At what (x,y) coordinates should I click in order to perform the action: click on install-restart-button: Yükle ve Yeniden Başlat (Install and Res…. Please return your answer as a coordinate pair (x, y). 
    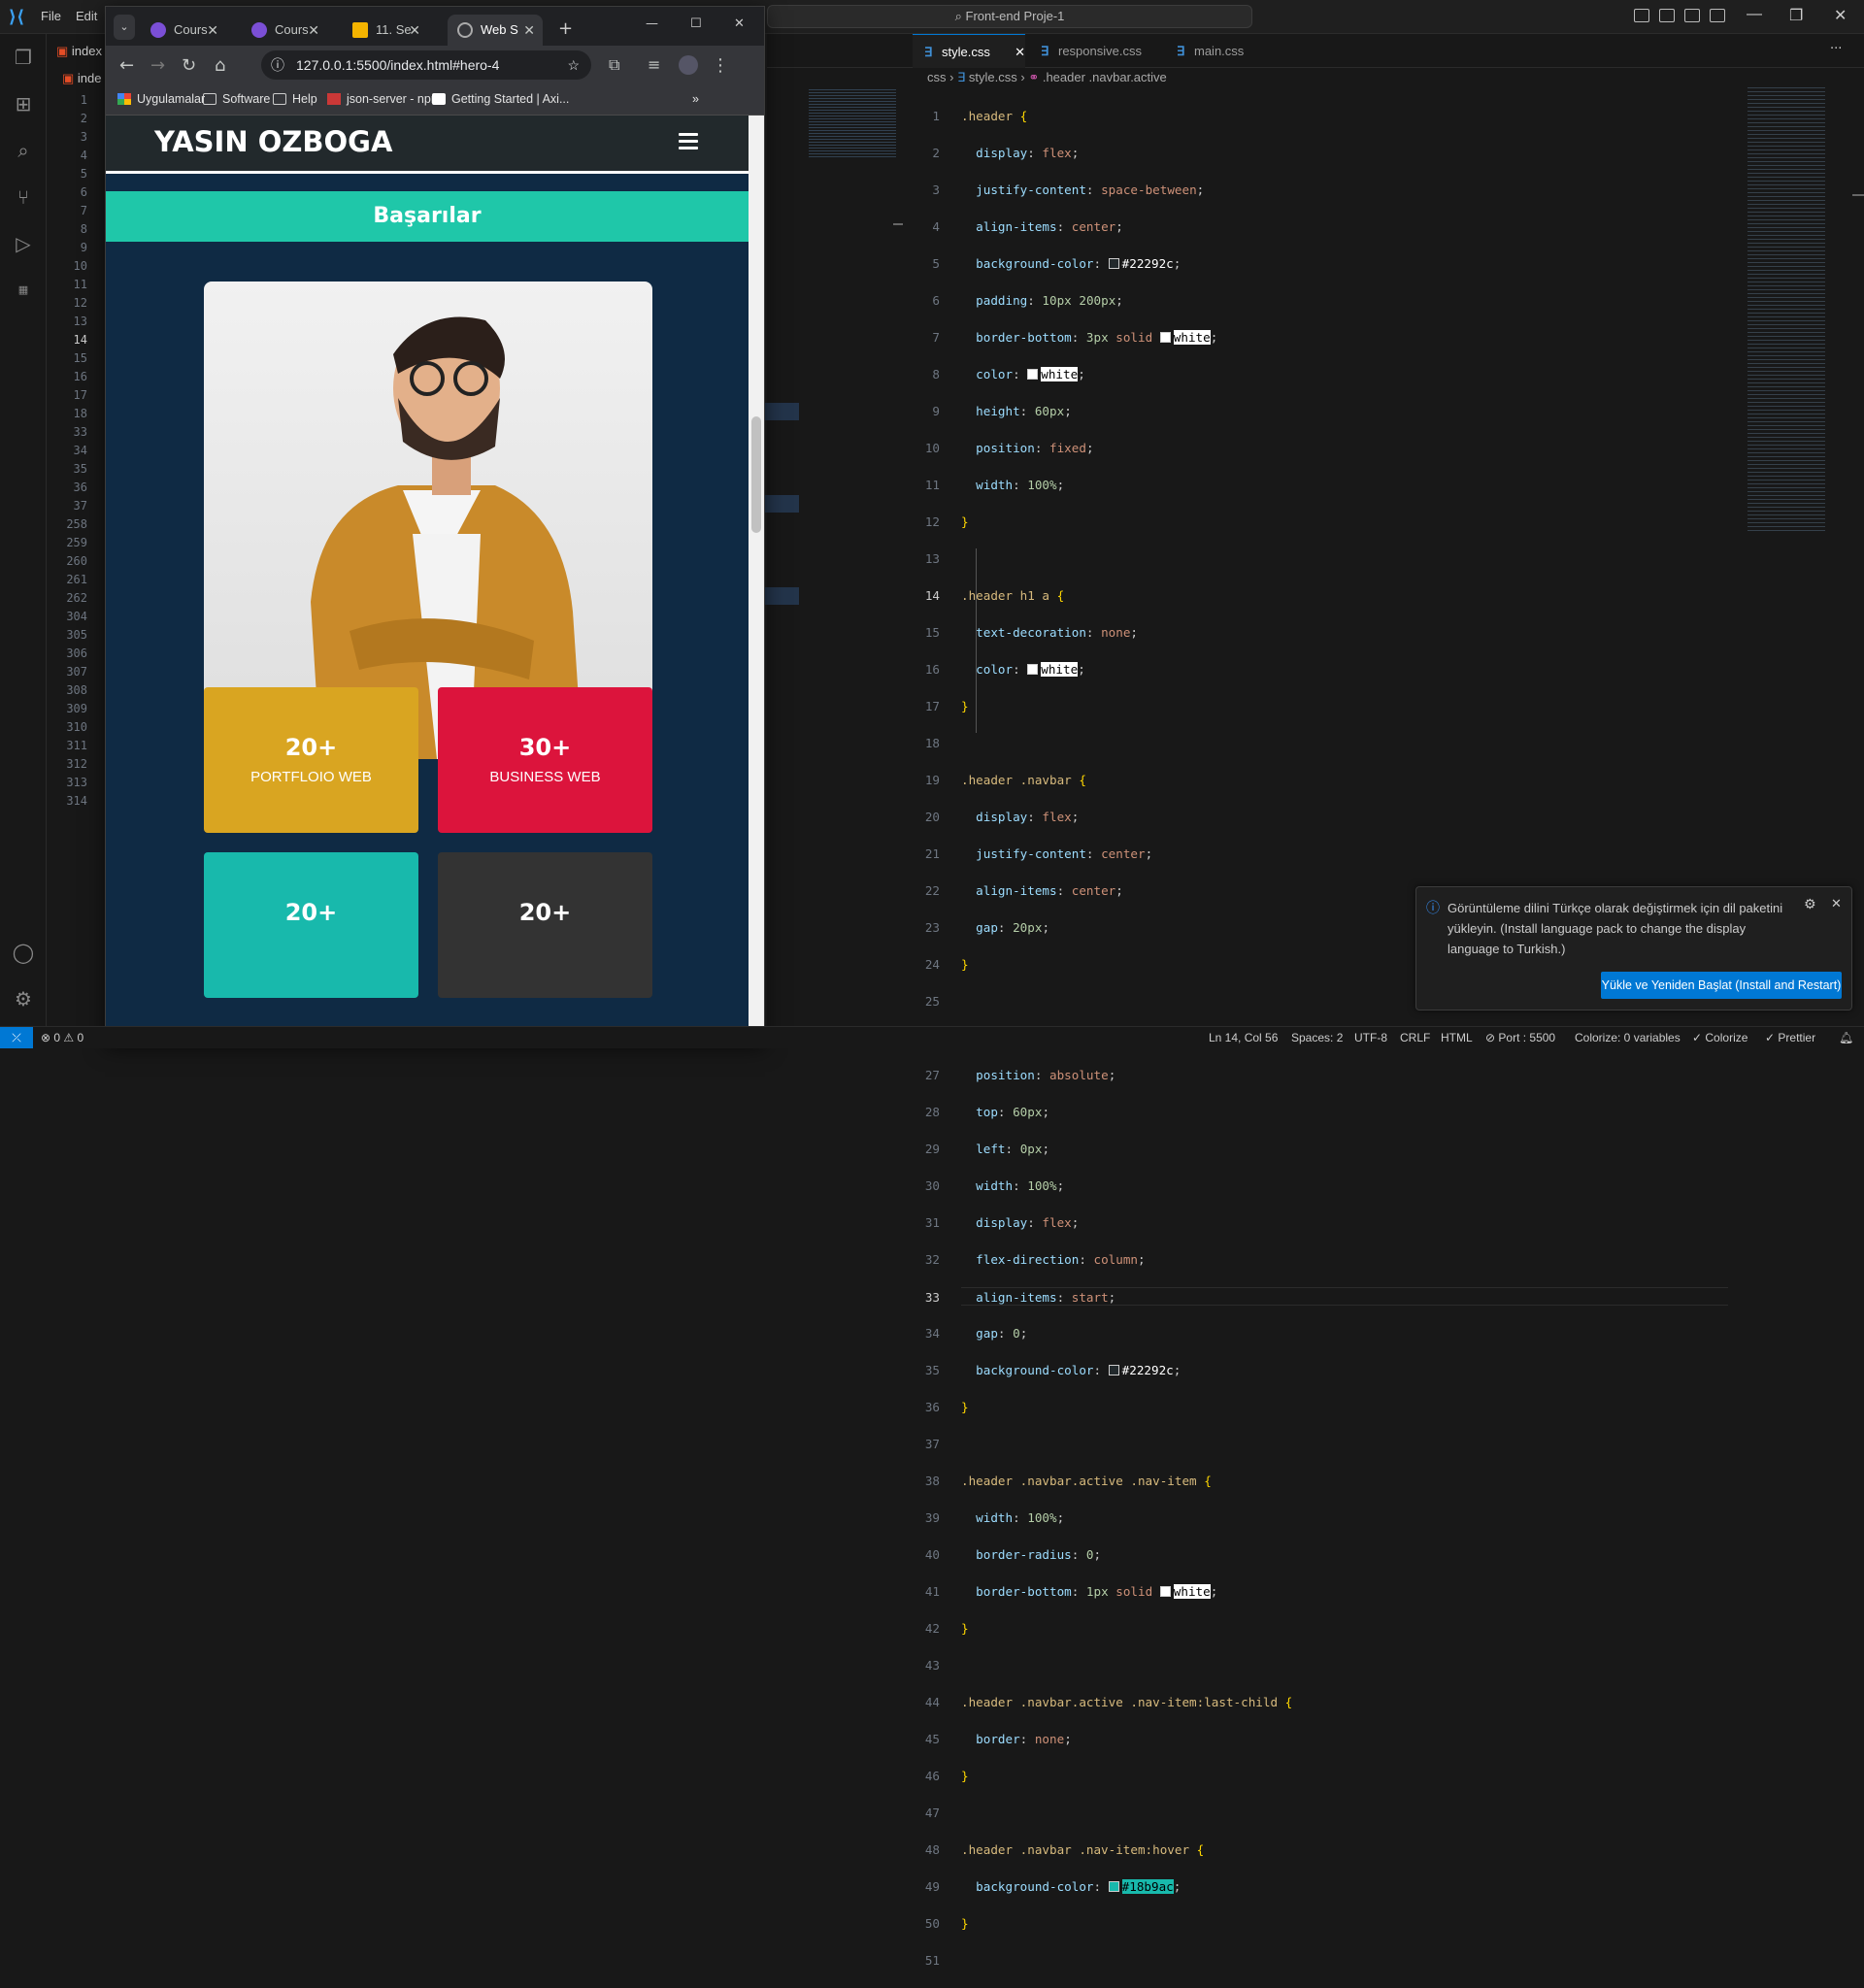
    Looking at the image, I should click on (1721, 986).